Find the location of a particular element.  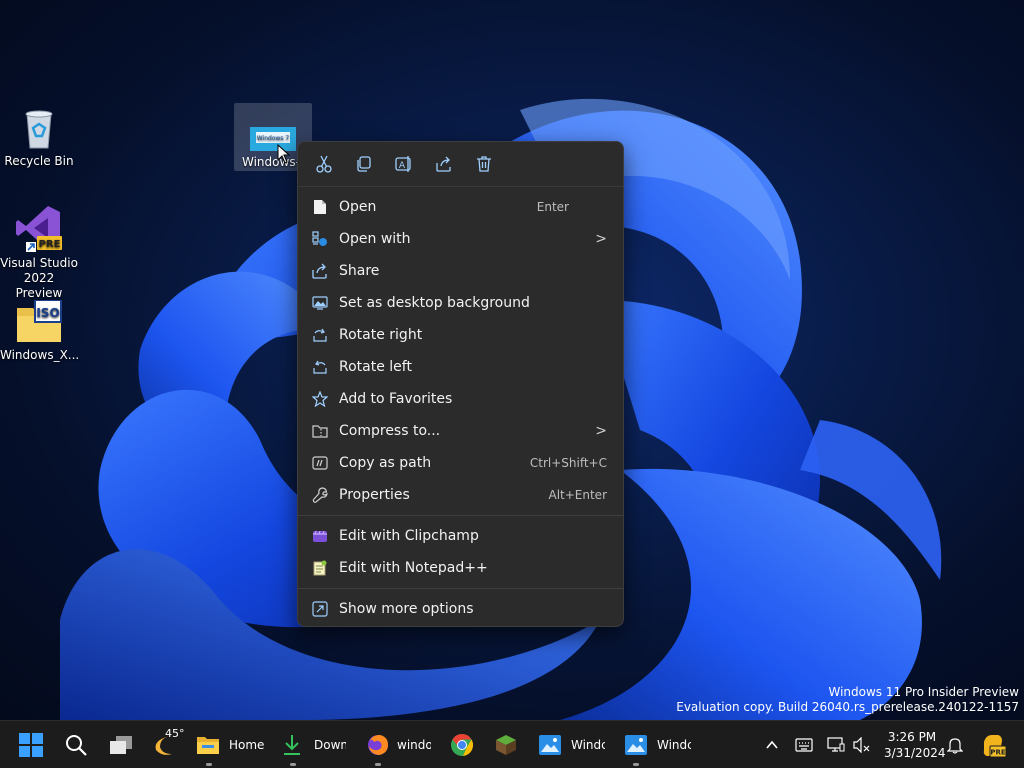

cut-icon is located at coordinates (324, 164).